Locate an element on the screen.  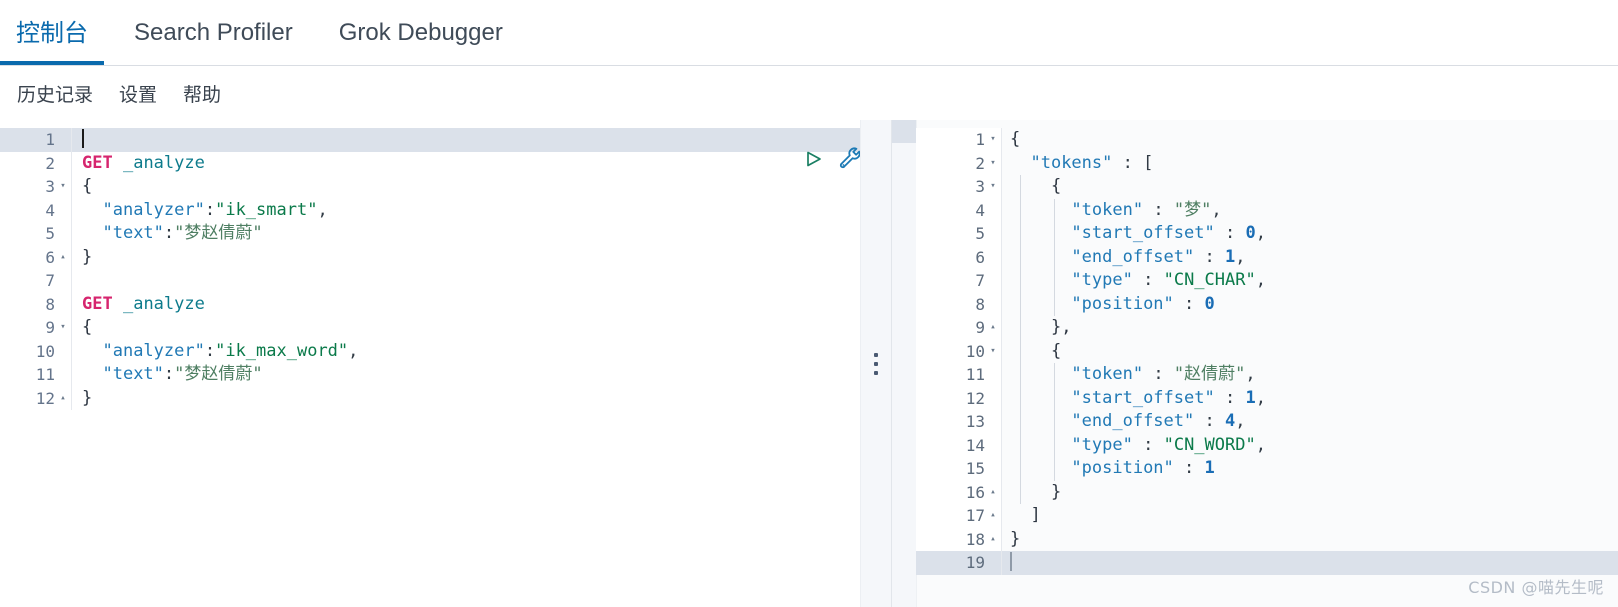
line-content: }, is located at coordinates (1310, 328).